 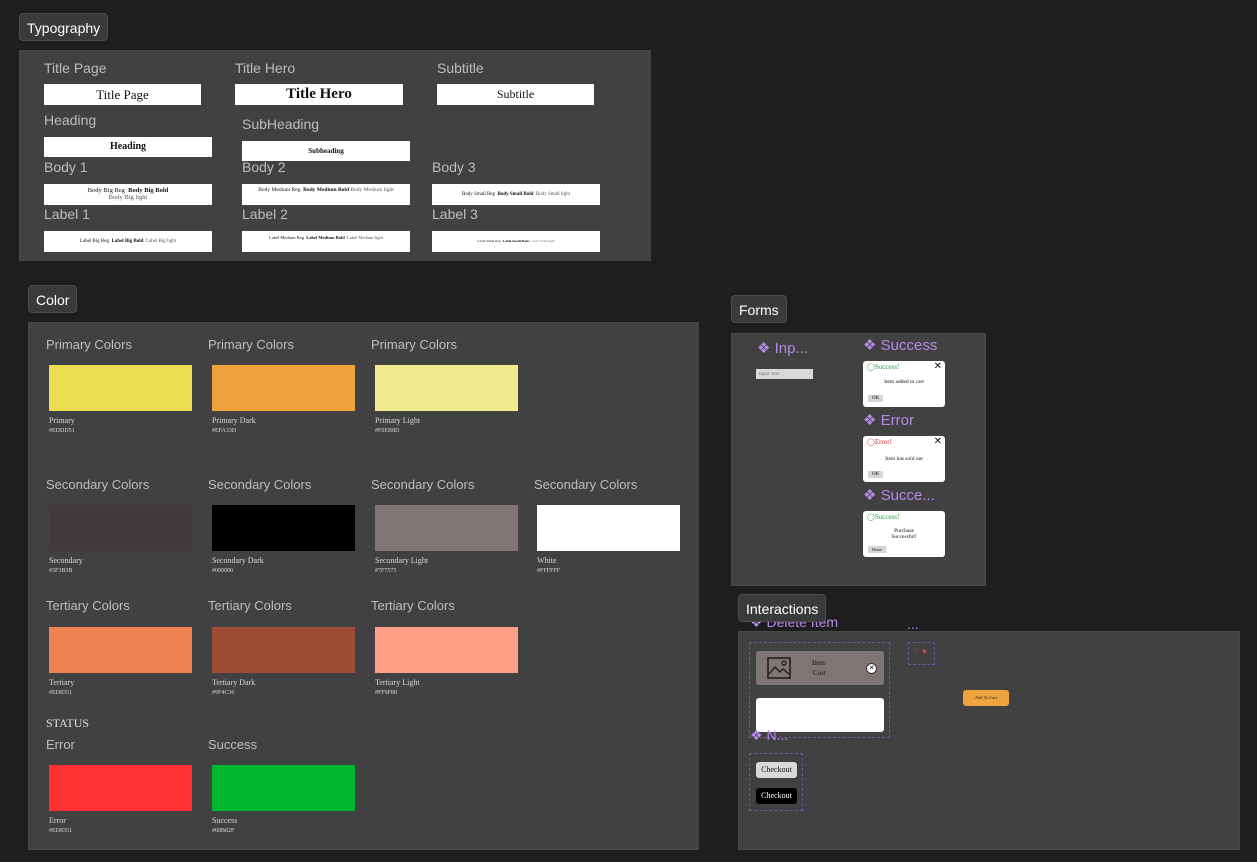 What do you see at coordinates (260, 484) in the screenshot?
I see `secondary-dark-group-title: Secondary Colors` at bounding box center [260, 484].